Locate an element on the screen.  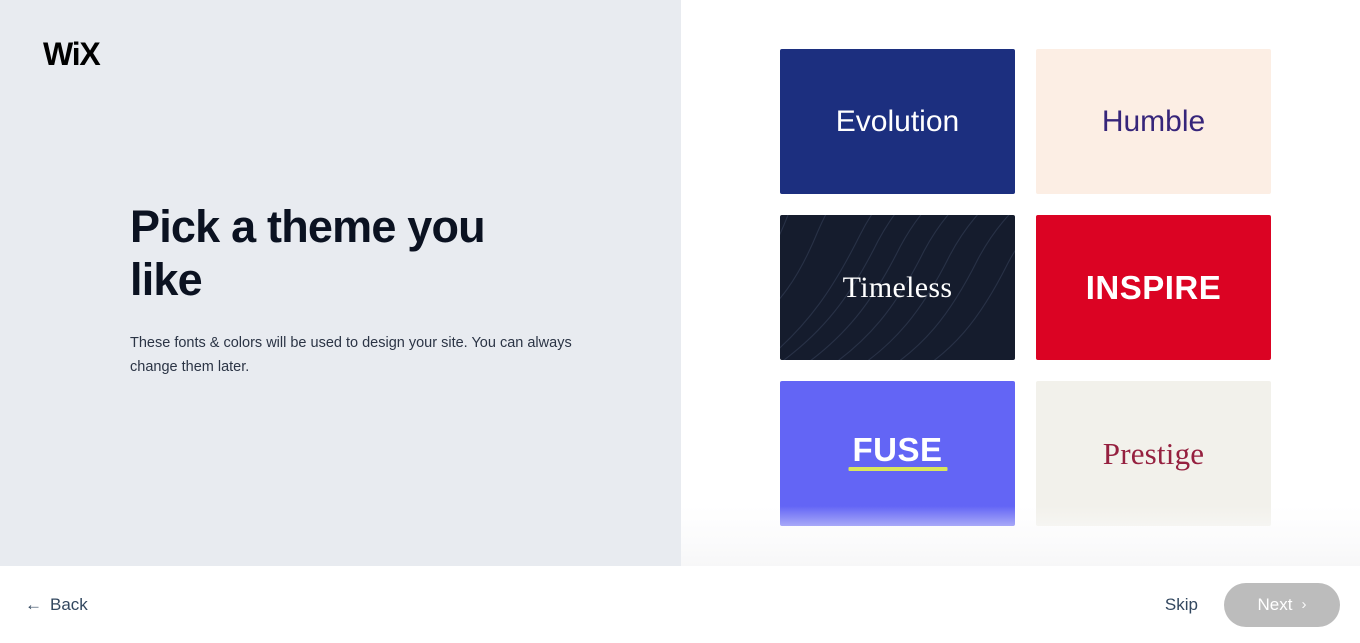
theme-card-humble: Humble is located at coordinates (1153, 121).